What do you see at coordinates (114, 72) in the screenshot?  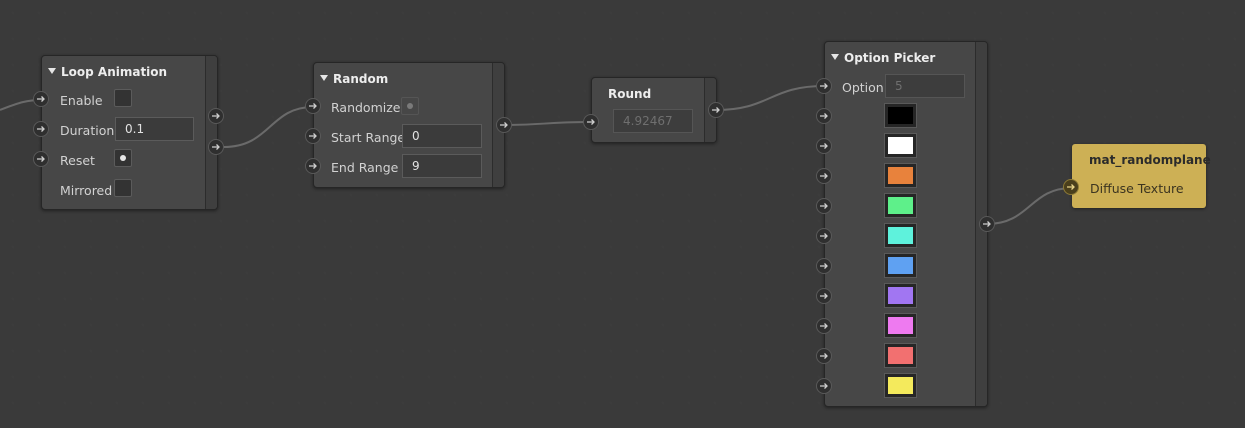 I see `node-title-text: Loop Animation` at bounding box center [114, 72].